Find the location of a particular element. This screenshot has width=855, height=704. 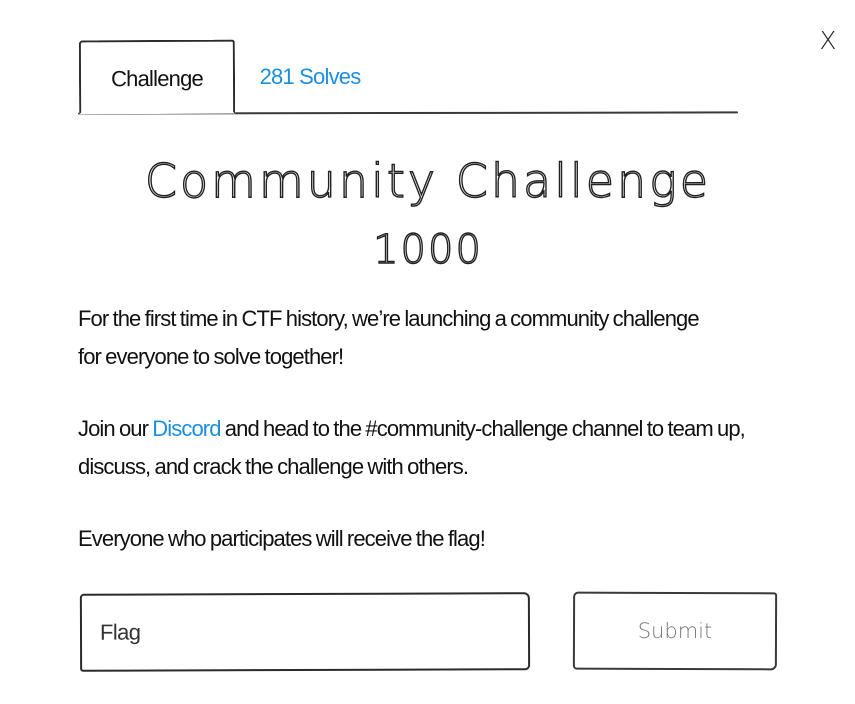

challenge-name: Community Challenge is located at coordinates (428, 180).